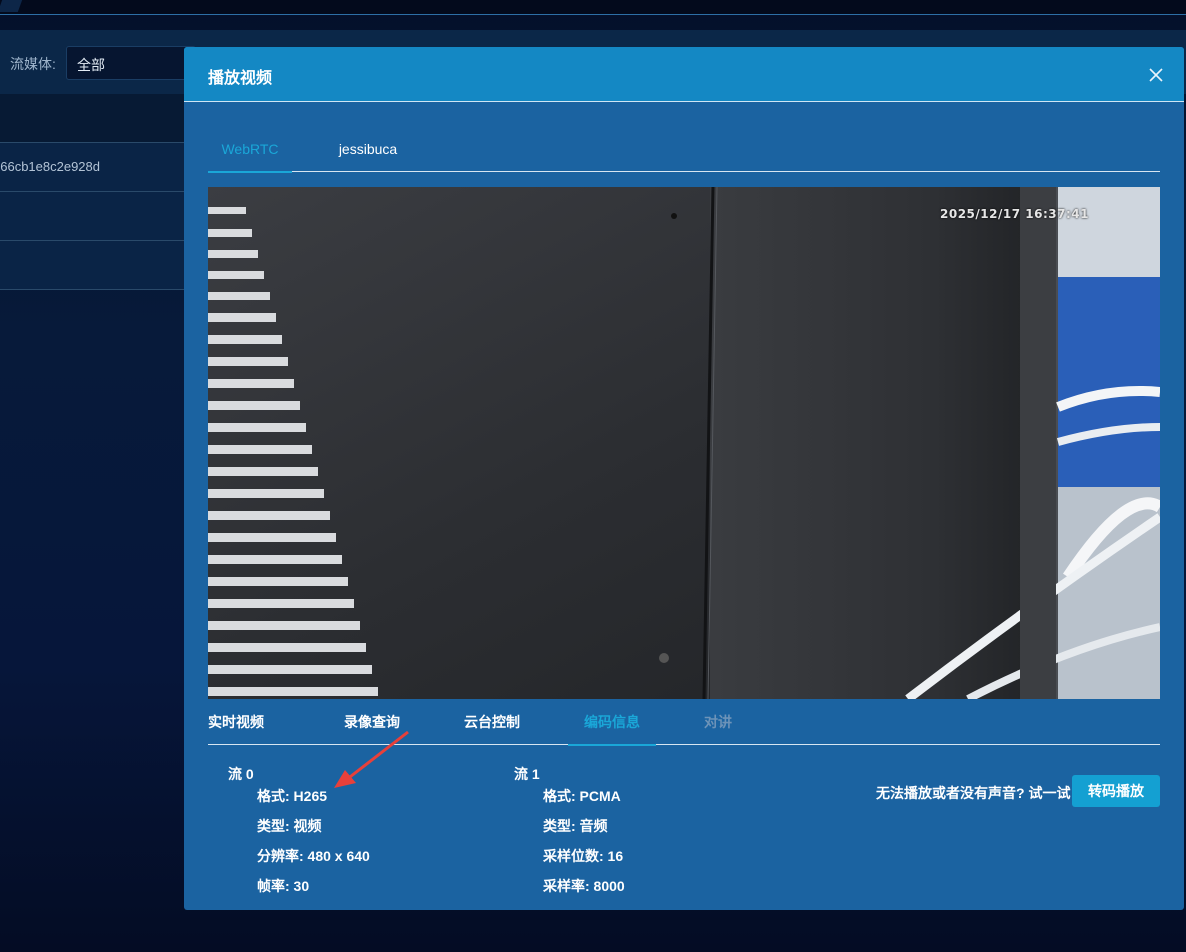  Describe the element at coordinates (527, 774) in the screenshot. I see `stream-1-title: 流 1` at that location.